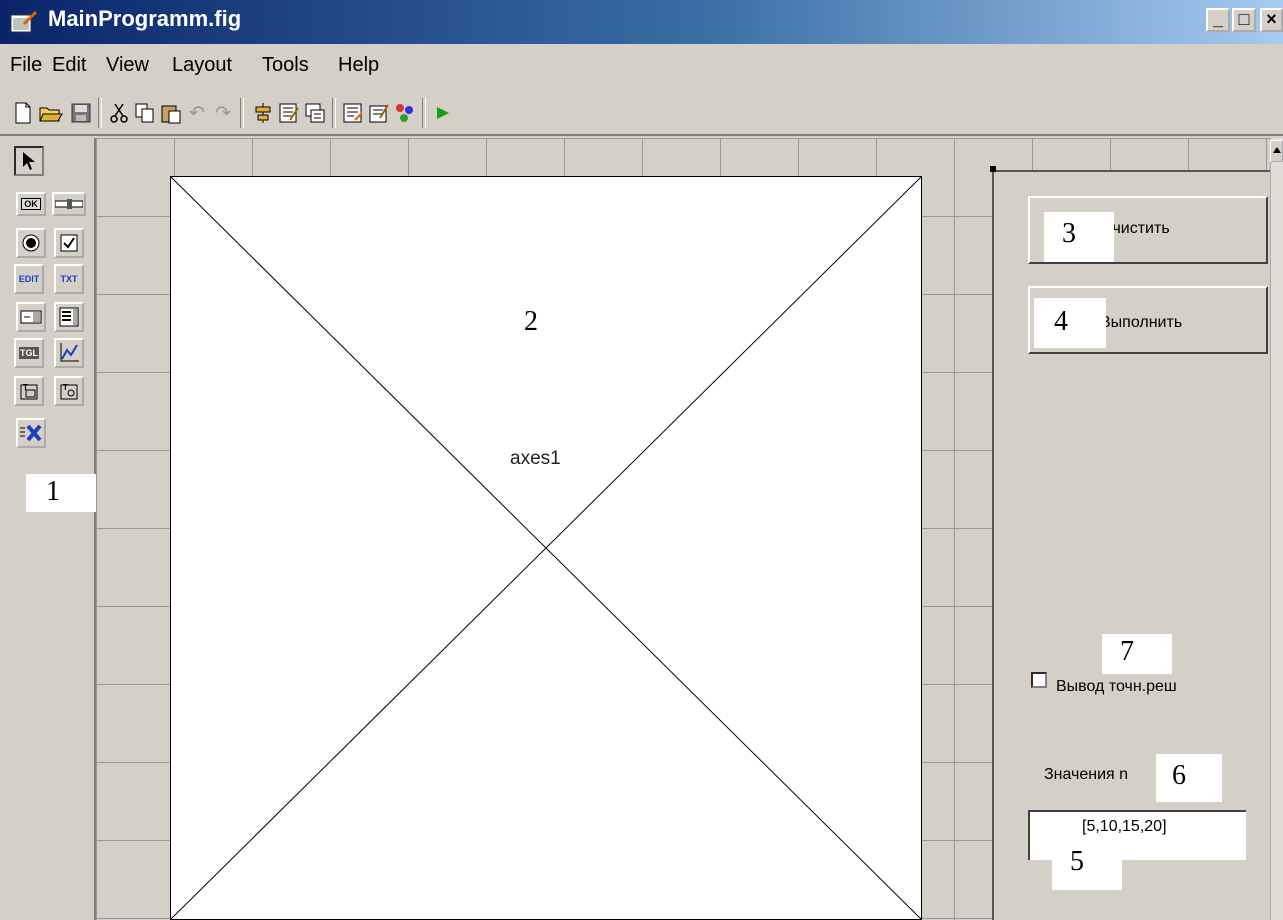 This screenshot has width=1283, height=920. I want to click on scroll-up-arrow, so click(1276, 151).